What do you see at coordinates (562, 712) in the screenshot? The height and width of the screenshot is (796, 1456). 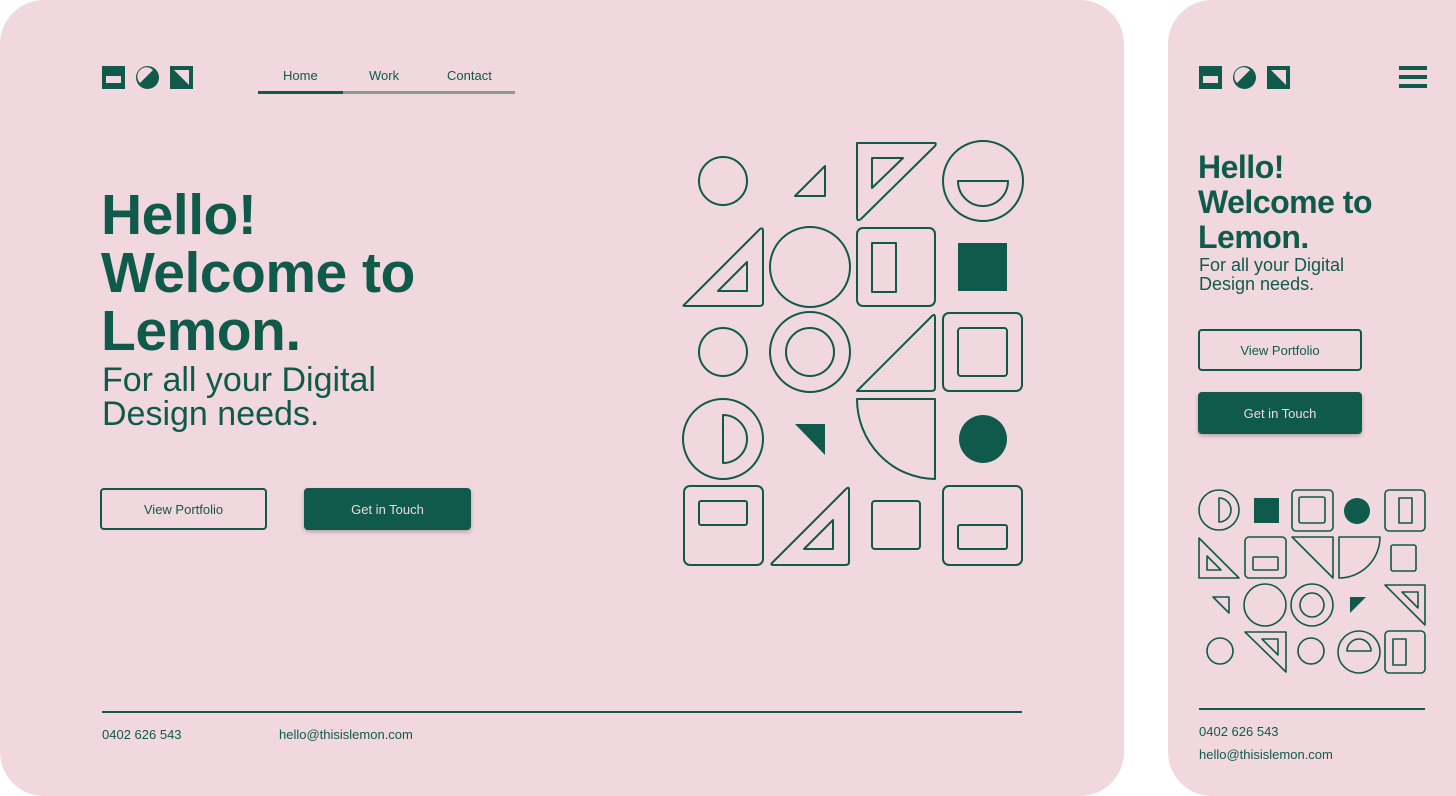 I see `footer-divider` at bounding box center [562, 712].